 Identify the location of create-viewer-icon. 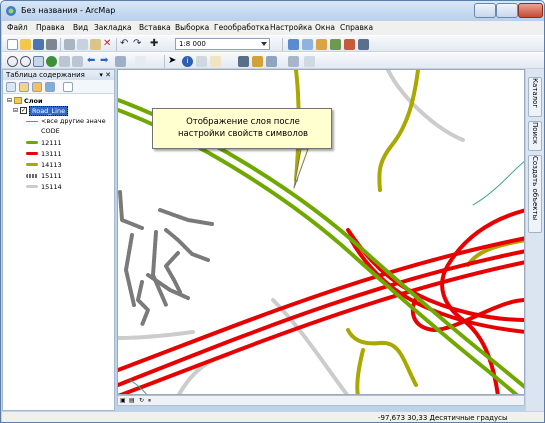
(309, 61).